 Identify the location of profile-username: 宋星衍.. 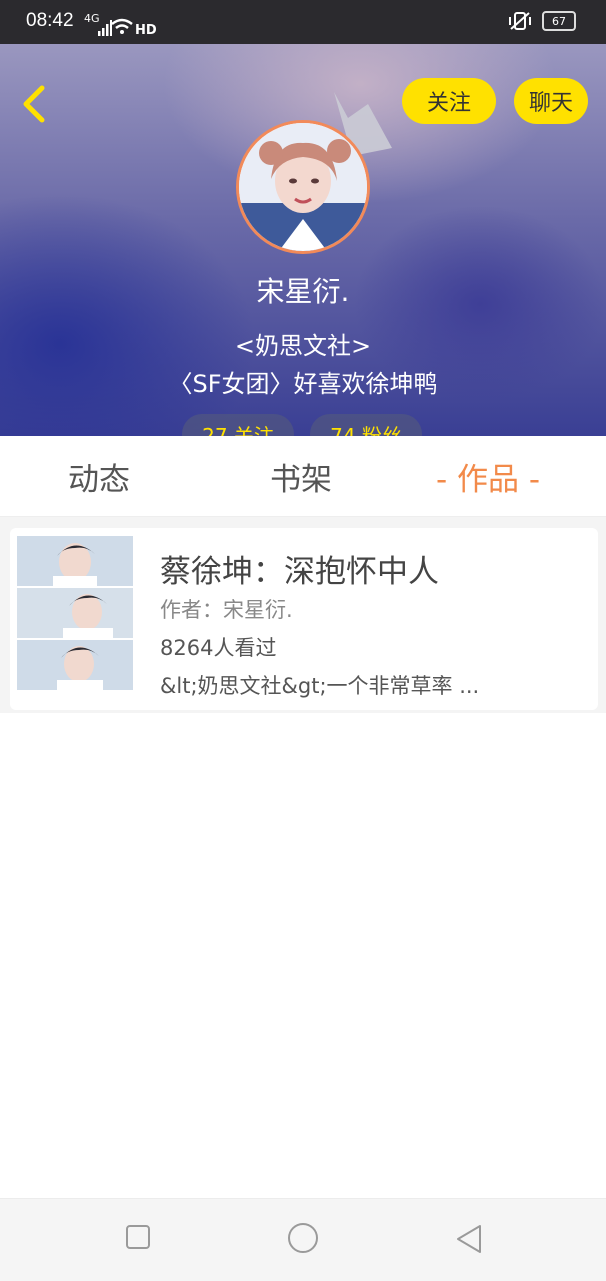
(303, 291).